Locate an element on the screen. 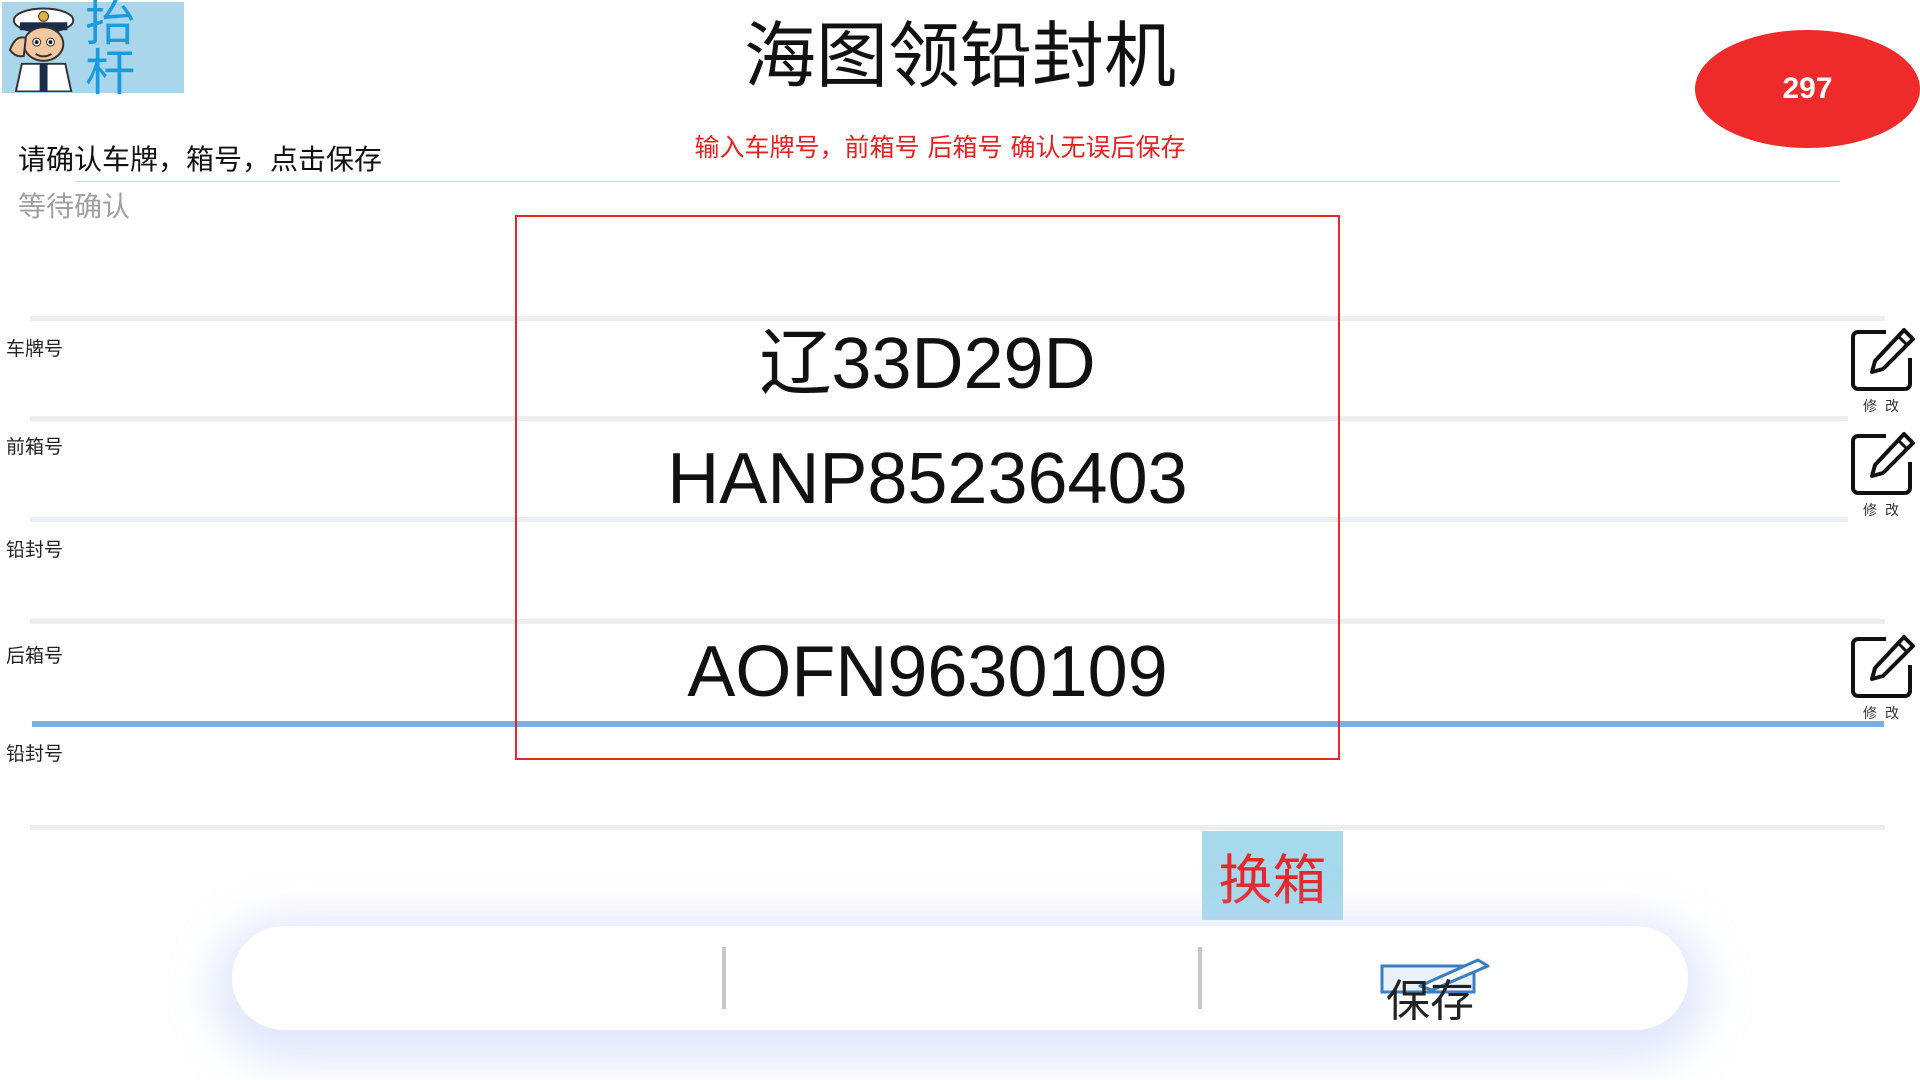  row-divider is located at coordinates (957, 827).